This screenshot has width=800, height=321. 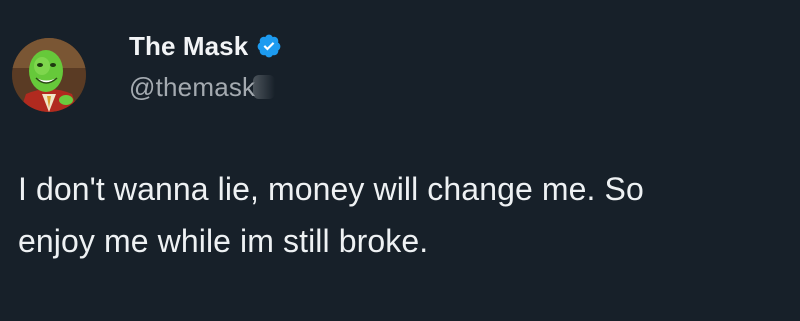 What do you see at coordinates (269, 46) in the screenshot?
I see `verified-badge-icon` at bounding box center [269, 46].